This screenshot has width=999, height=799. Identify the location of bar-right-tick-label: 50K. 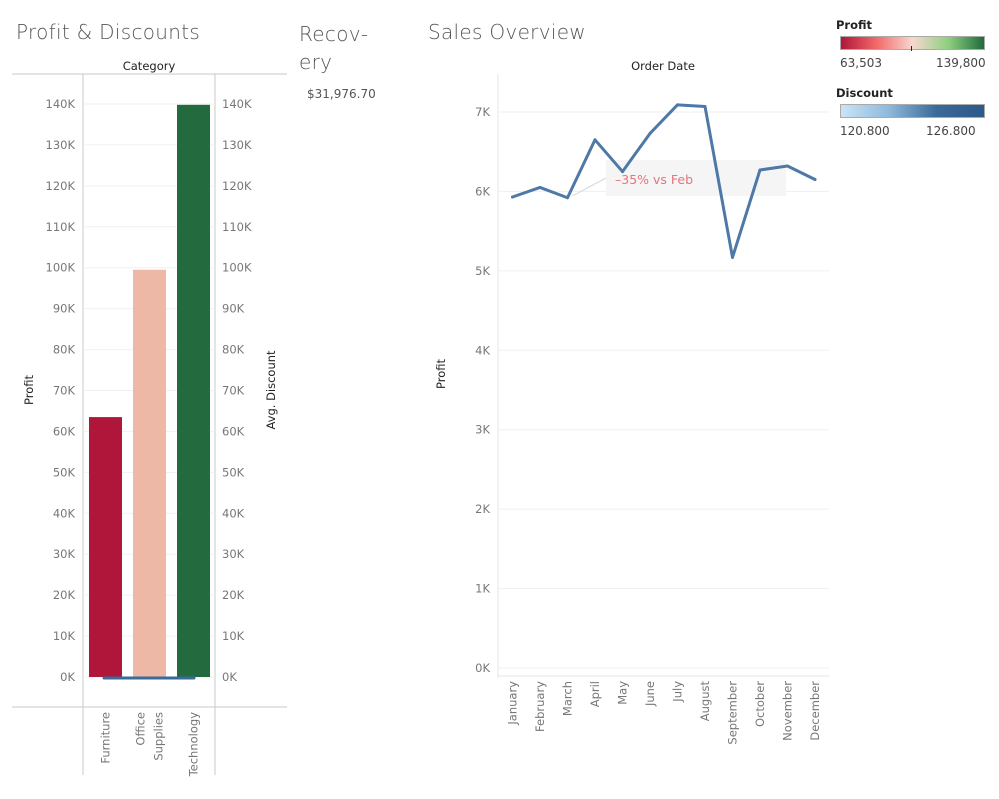
(233, 472).